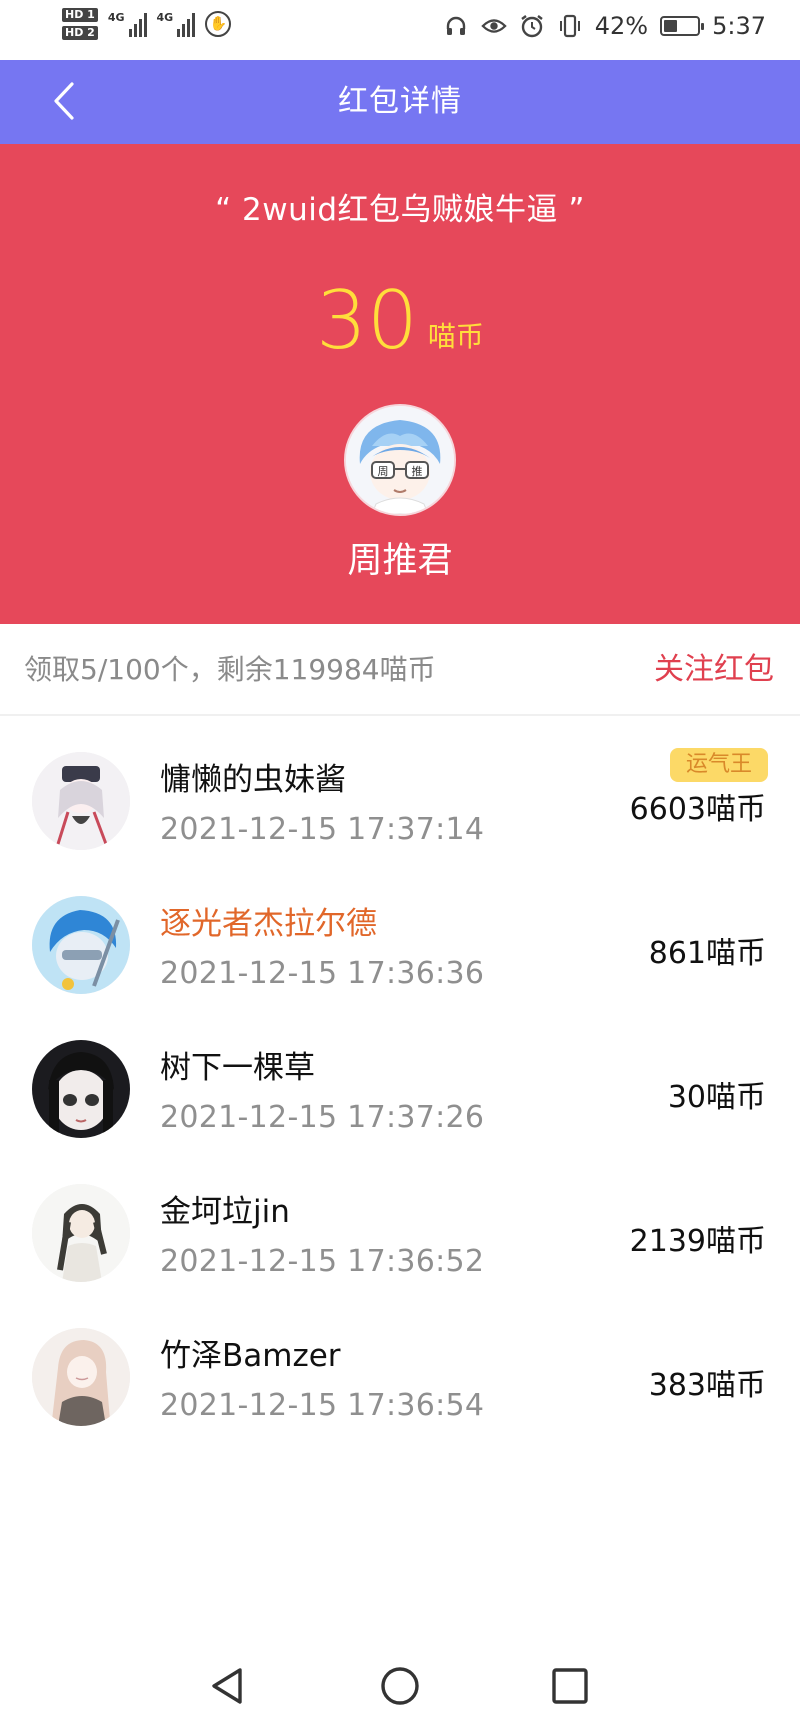 This screenshot has width=800, height=1733. Describe the element at coordinates (455, 336) in the screenshot. I see `amount-unit: 喵币` at that location.